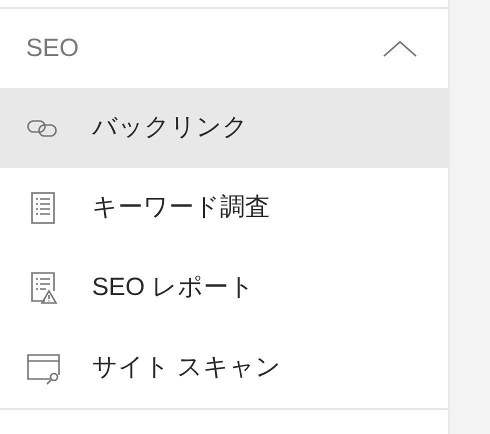 This screenshot has width=490, height=434. Describe the element at coordinates (43, 368) in the screenshot. I see `window-search-icon` at that location.